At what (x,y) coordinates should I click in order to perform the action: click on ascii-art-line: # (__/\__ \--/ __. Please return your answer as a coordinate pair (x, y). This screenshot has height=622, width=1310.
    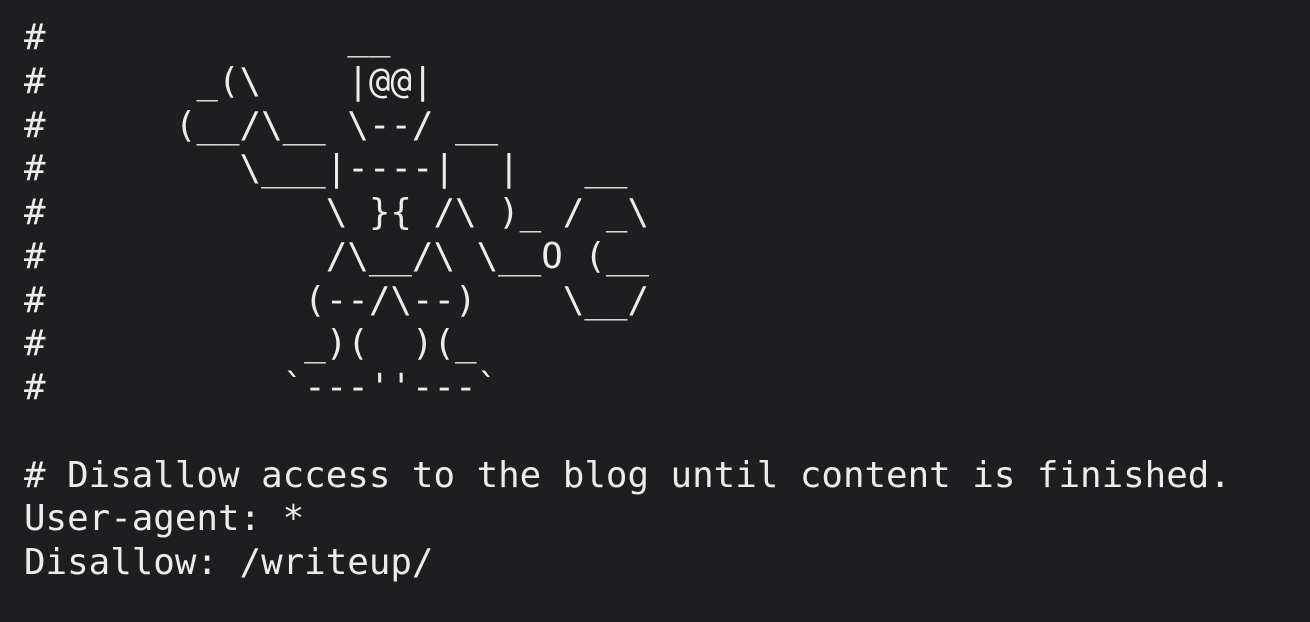
    Looking at the image, I should click on (261, 125).